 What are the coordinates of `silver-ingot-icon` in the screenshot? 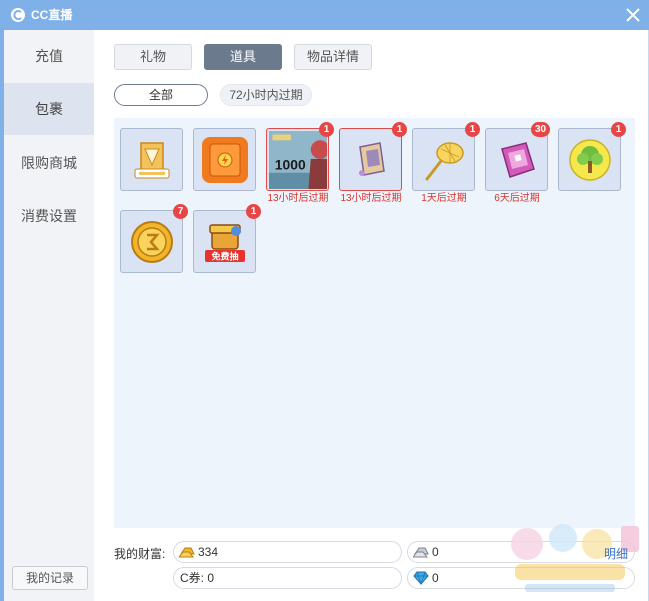 It's located at (421, 552).